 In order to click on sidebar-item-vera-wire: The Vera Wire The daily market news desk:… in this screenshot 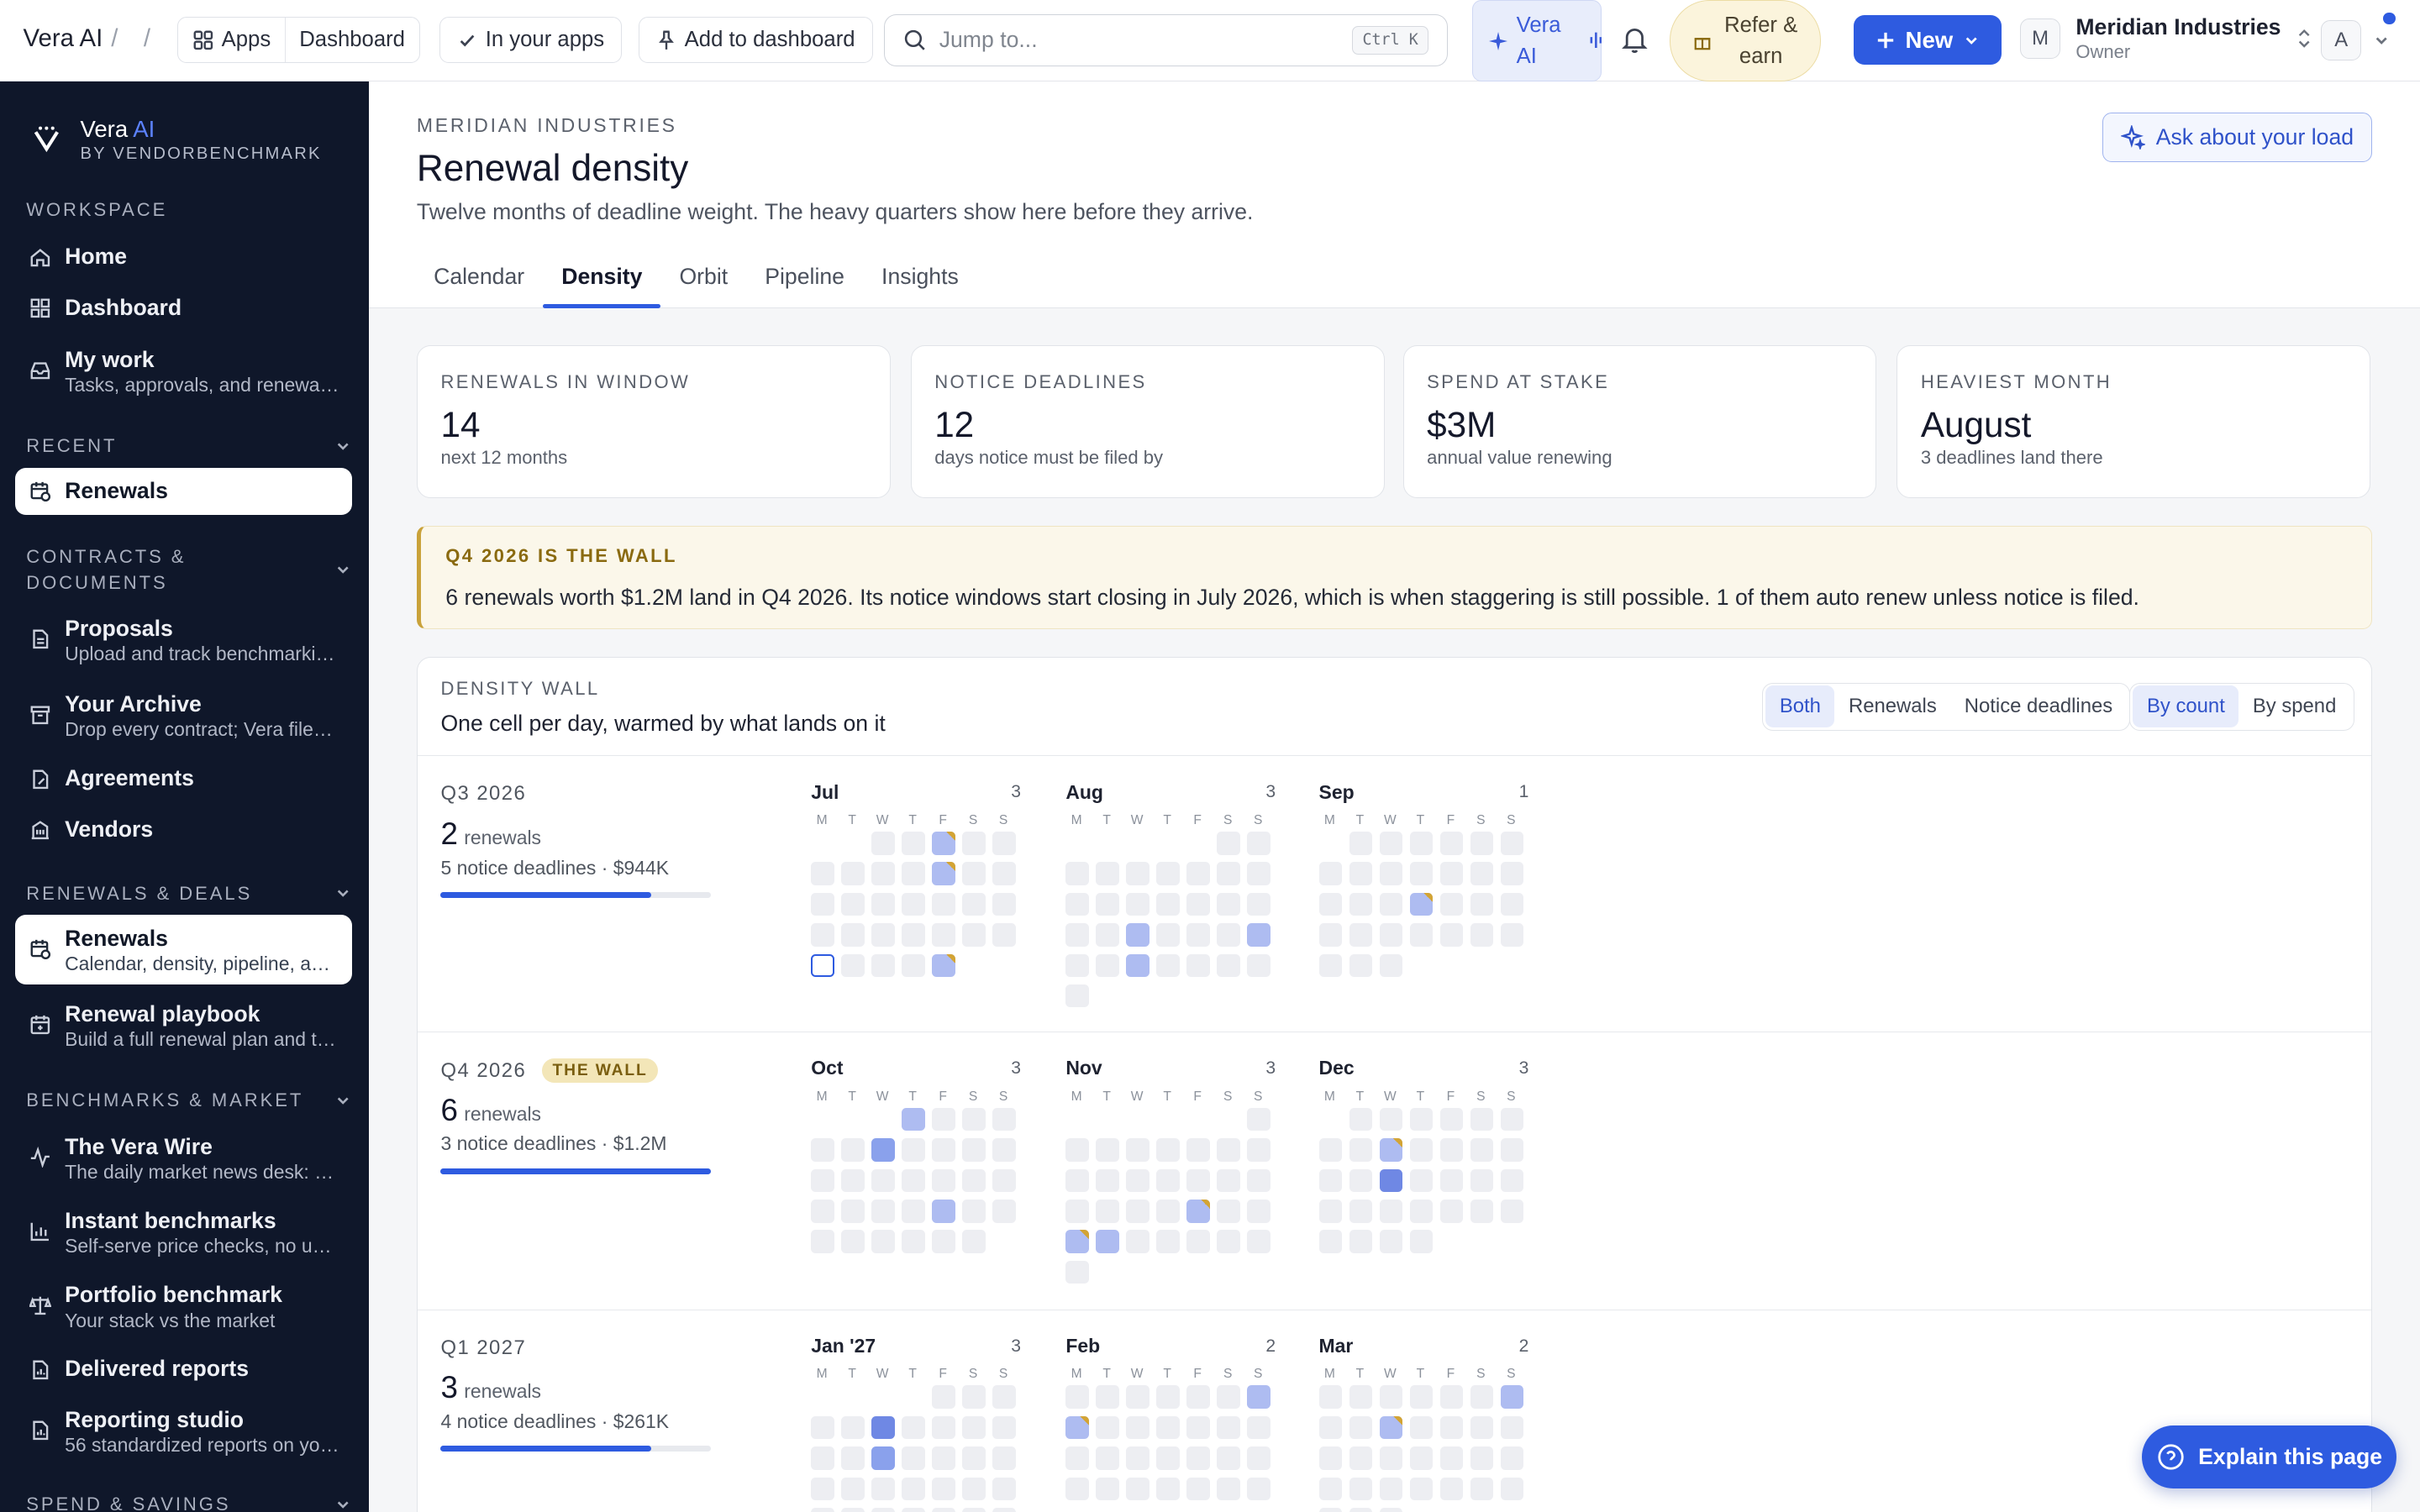, I will do `click(183, 1159)`.